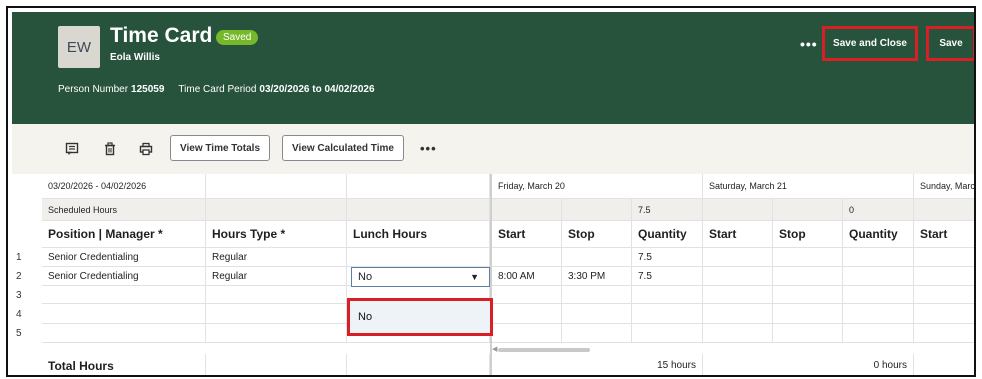 The width and height of the screenshot is (982, 379). I want to click on total-hours-saturday: 0 hours, so click(808, 364).